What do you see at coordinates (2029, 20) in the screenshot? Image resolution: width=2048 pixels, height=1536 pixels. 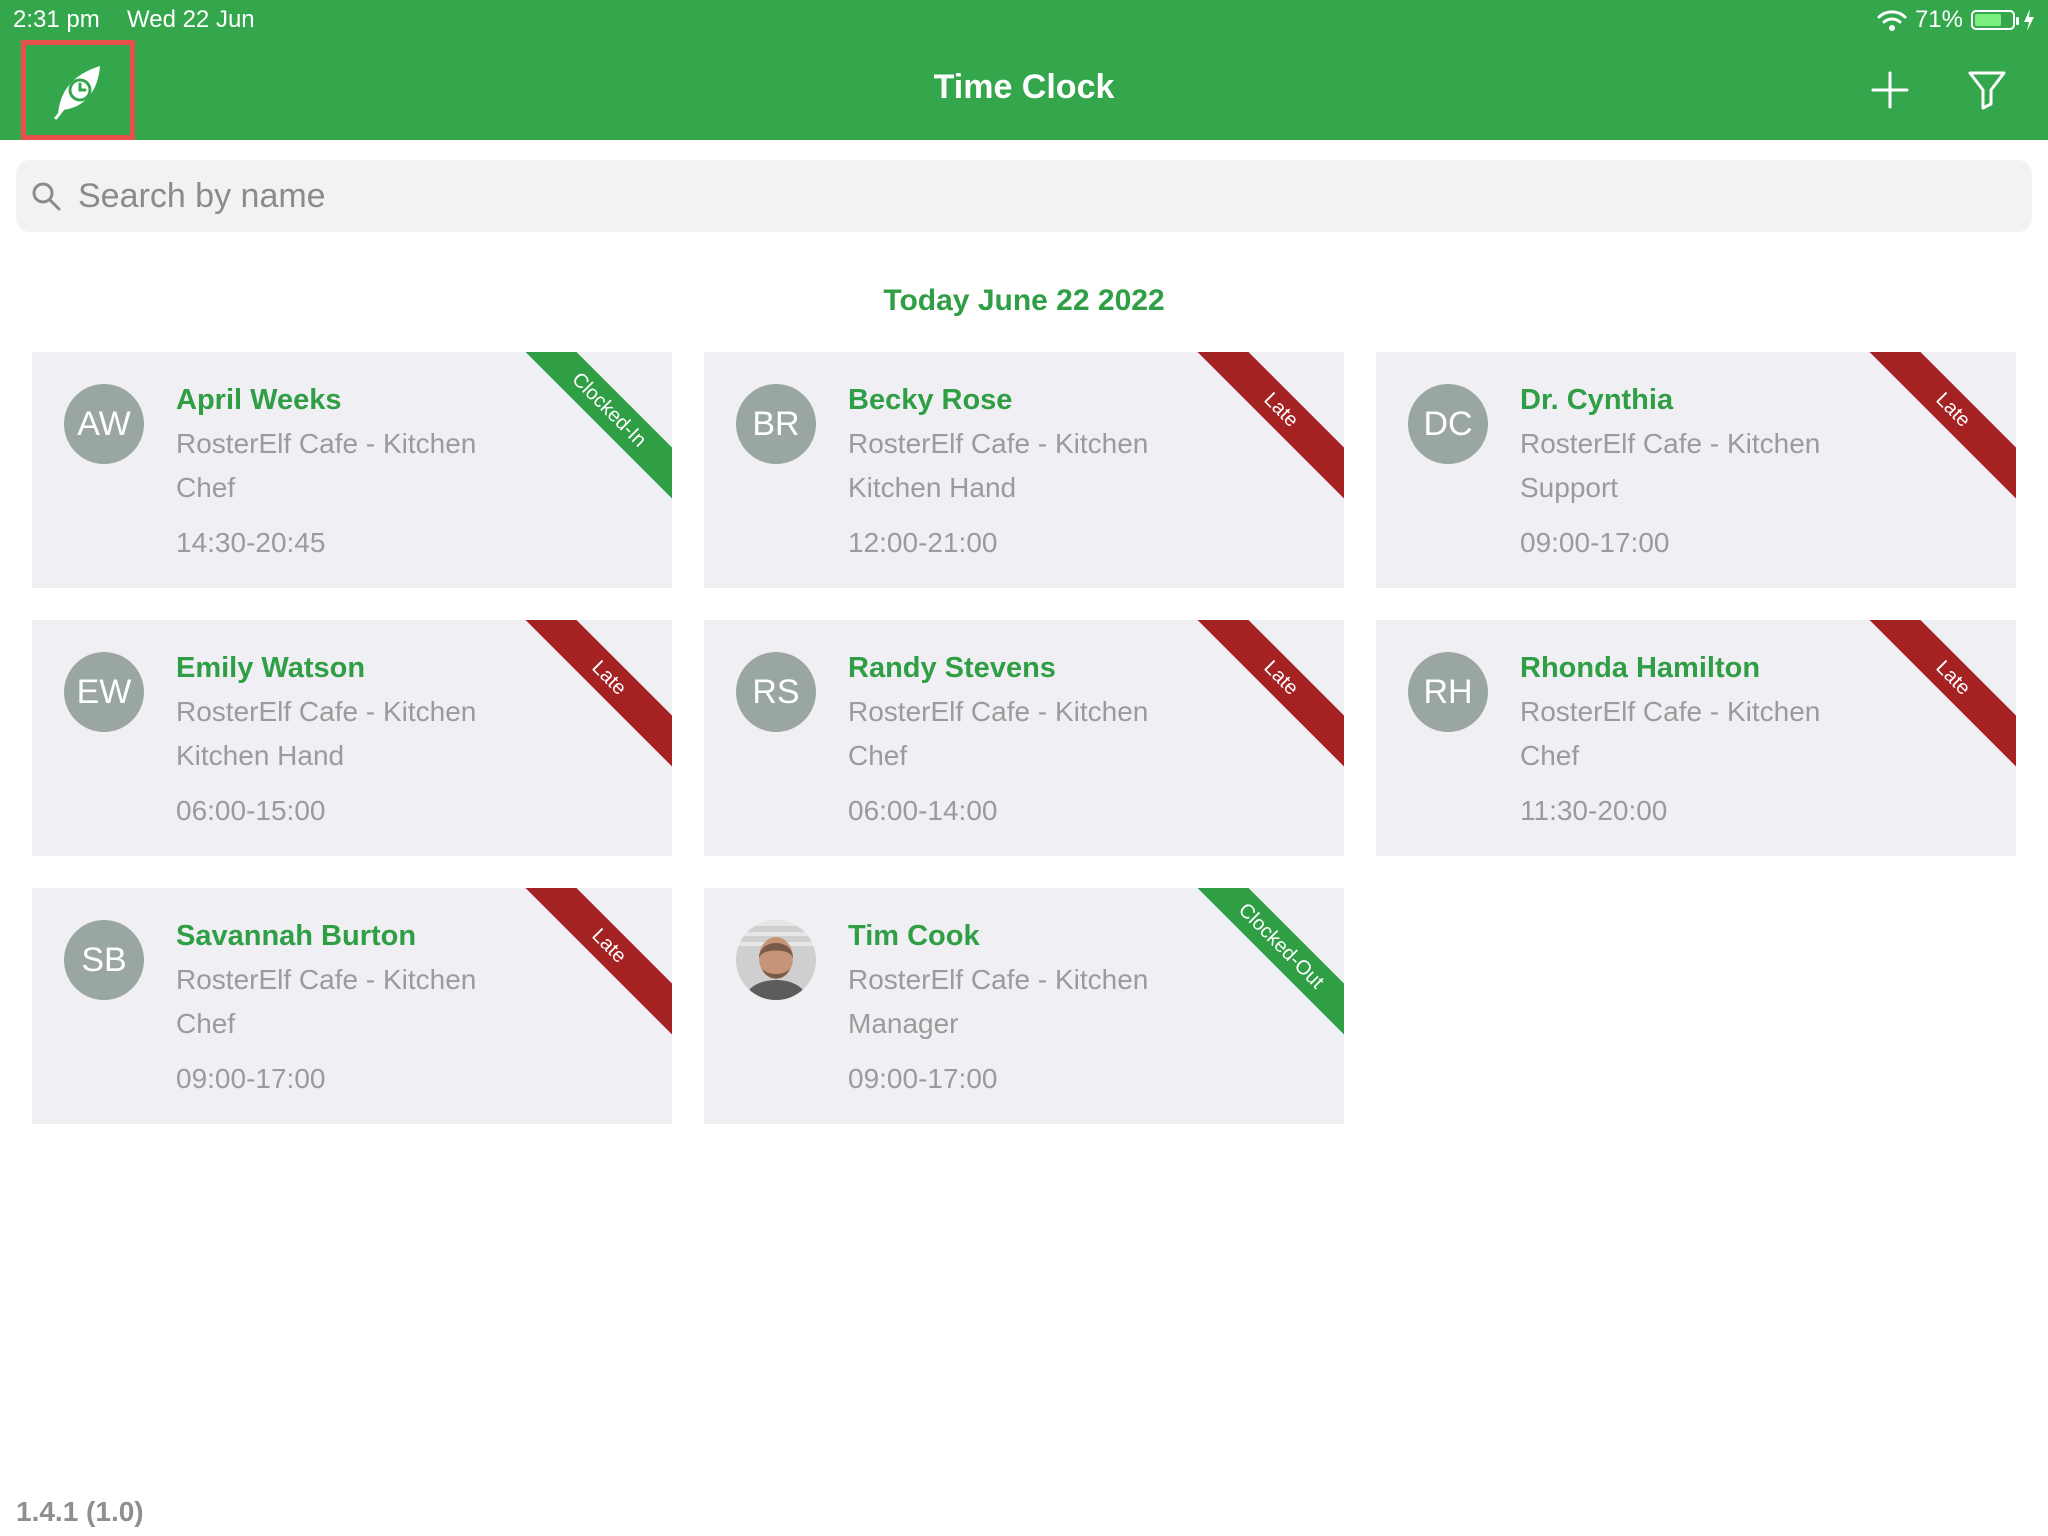 I see `charging-icon` at bounding box center [2029, 20].